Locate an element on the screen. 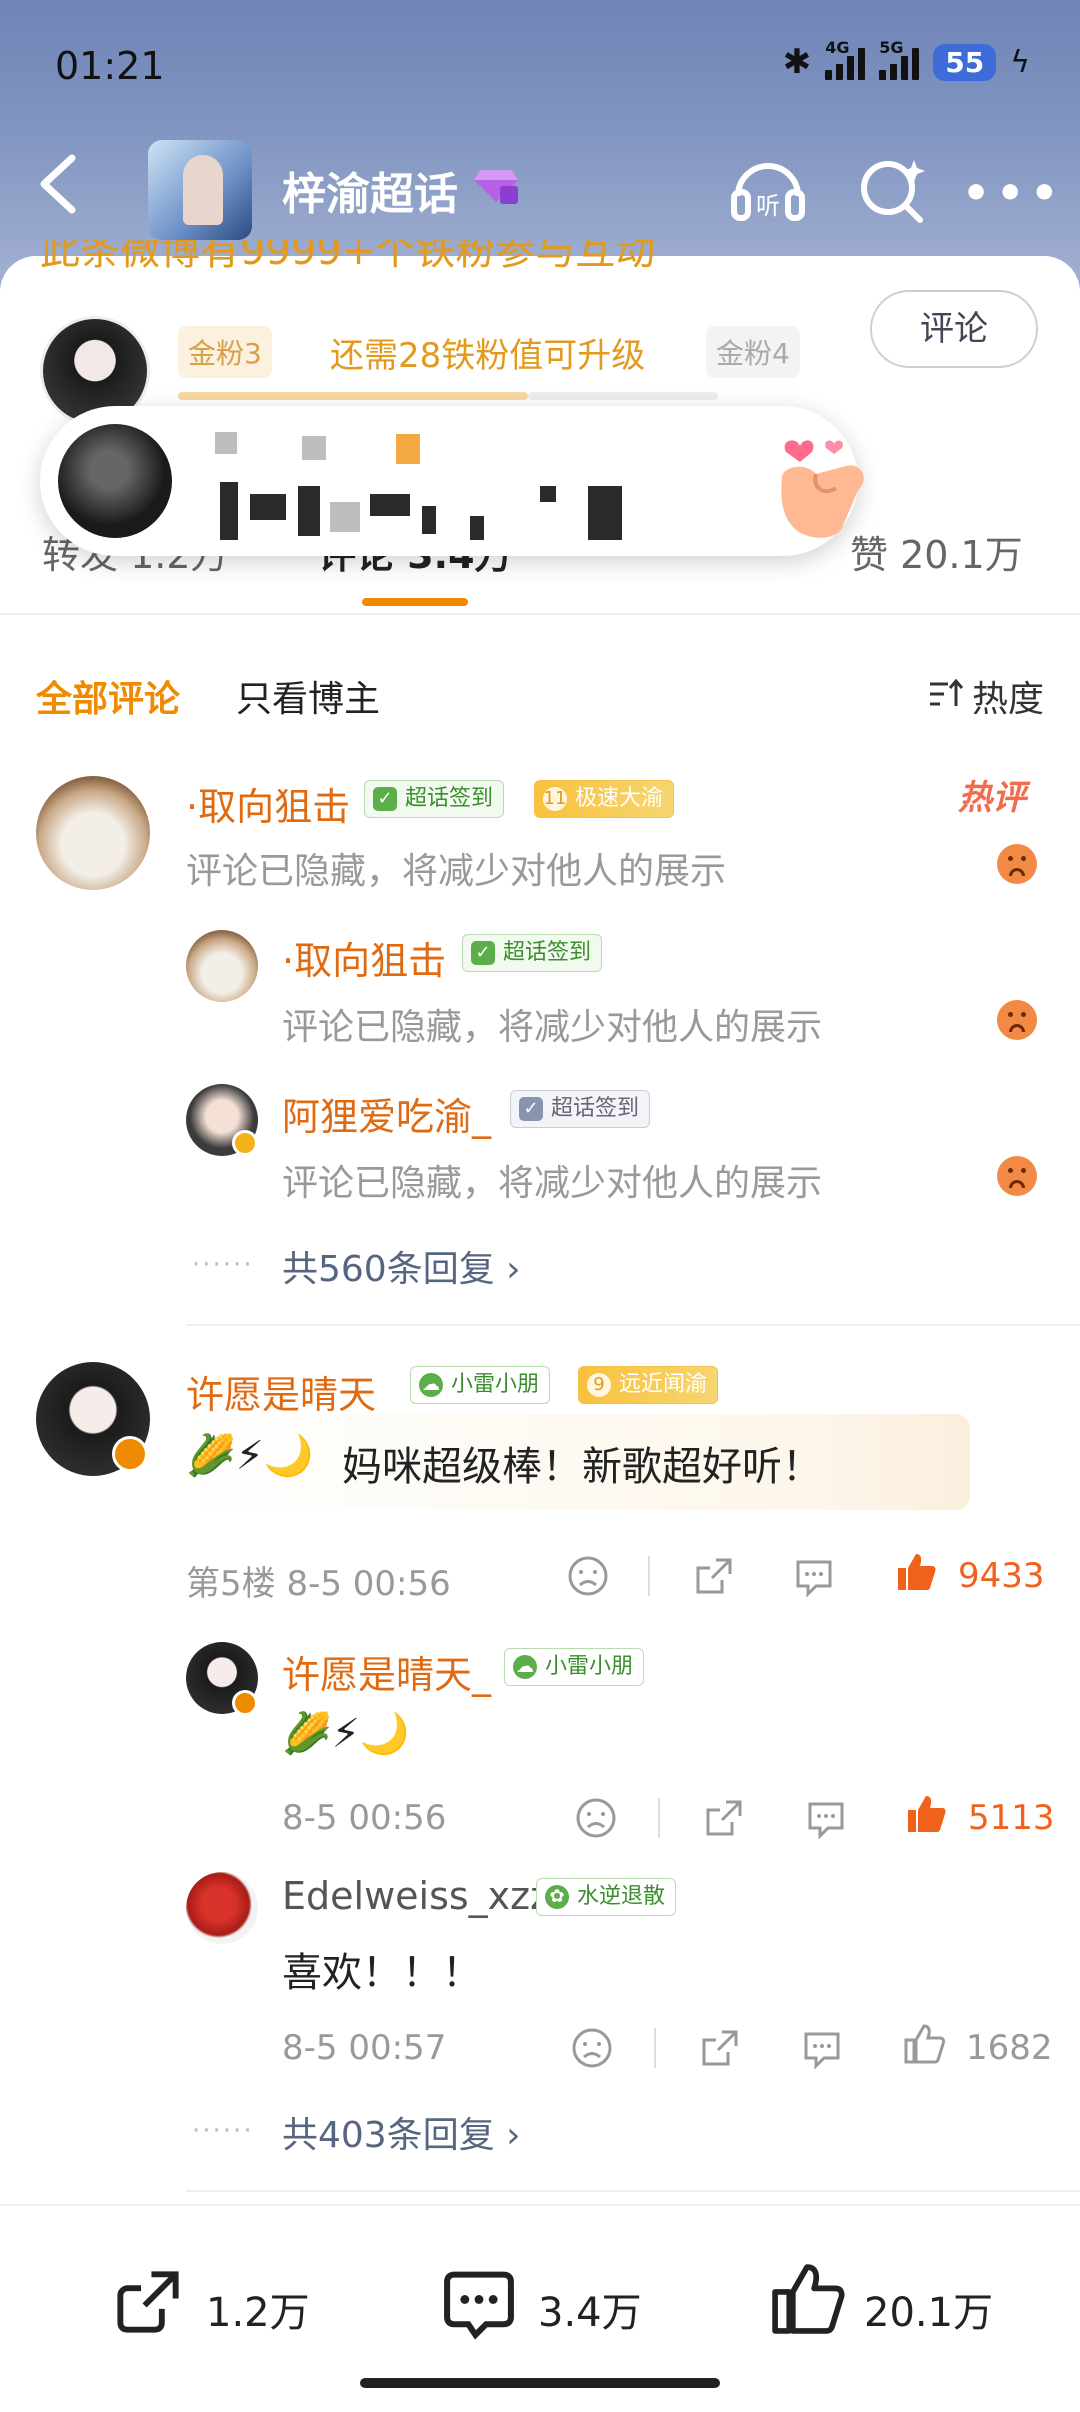  fan-progress-track is located at coordinates (623, 396).